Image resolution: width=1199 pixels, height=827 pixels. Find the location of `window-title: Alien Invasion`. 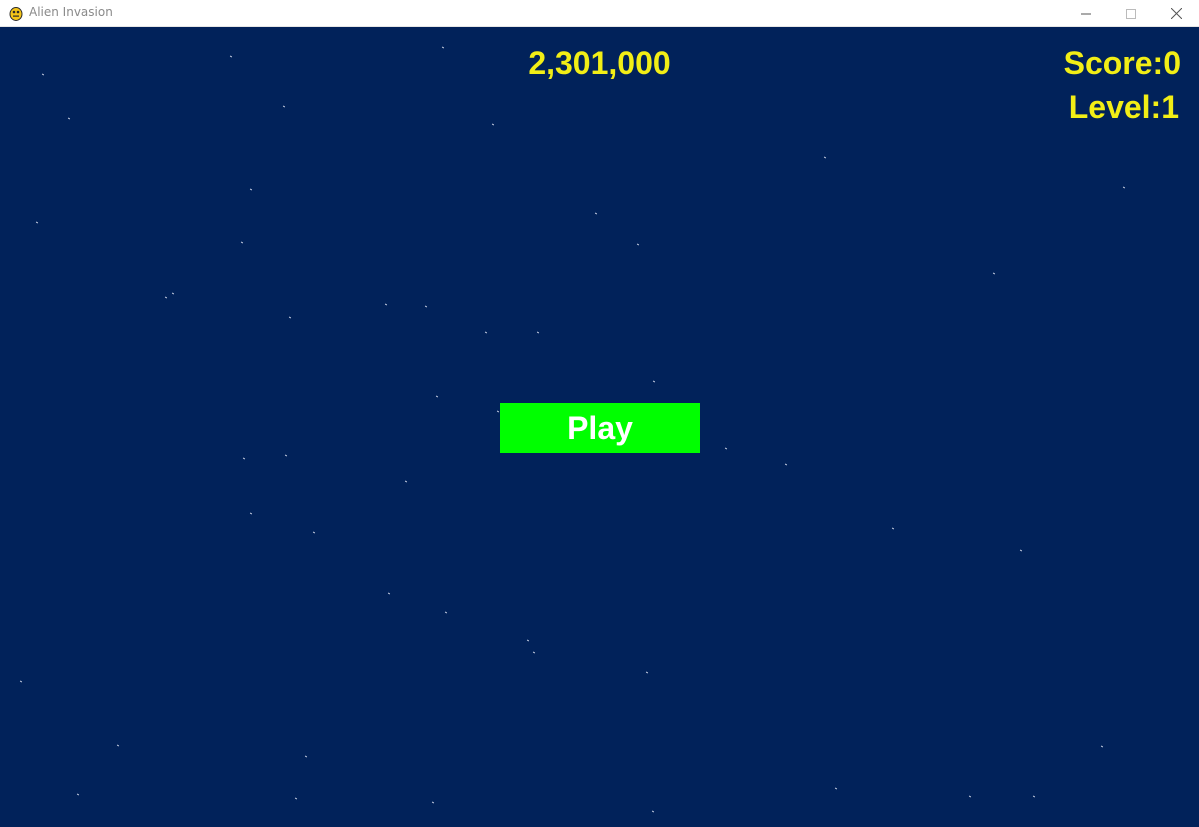

window-title: Alien Invasion is located at coordinates (71, 12).